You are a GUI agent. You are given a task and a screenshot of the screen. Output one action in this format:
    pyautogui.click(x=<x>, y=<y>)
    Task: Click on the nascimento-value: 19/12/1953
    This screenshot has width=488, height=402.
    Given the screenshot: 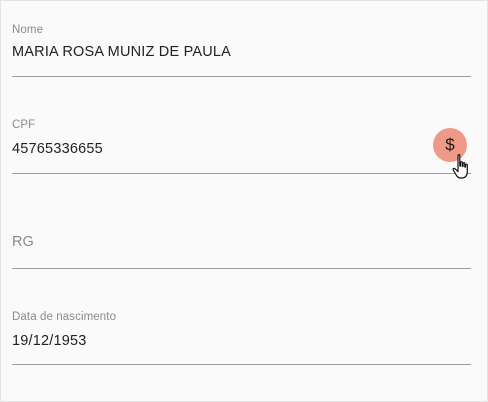 What is the action you would take?
    pyautogui.click(x=49, y=341)
    